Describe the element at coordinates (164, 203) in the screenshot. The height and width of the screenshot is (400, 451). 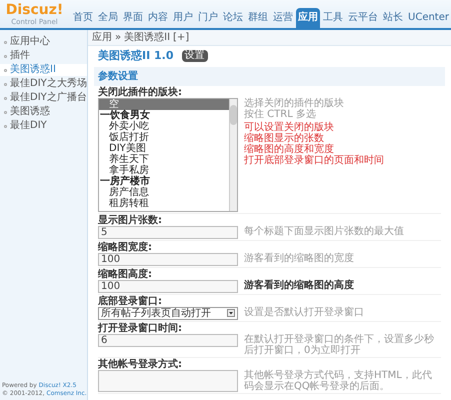
I see `listbox-option: 租房转租` at that location.